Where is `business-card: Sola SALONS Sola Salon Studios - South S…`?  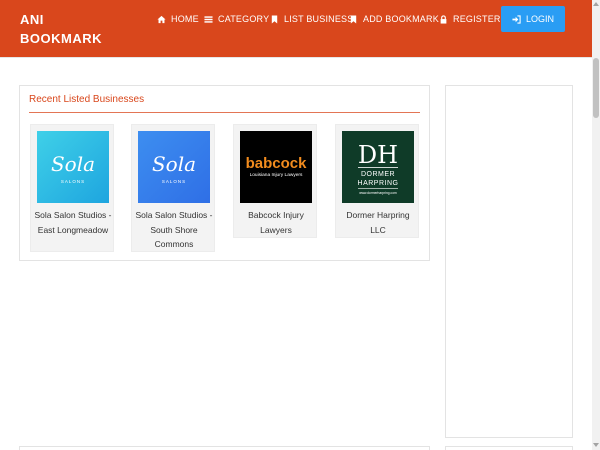 business-card: Sola SALONS Sola Salon Studios - South S… is located at coordinates (173, 188).